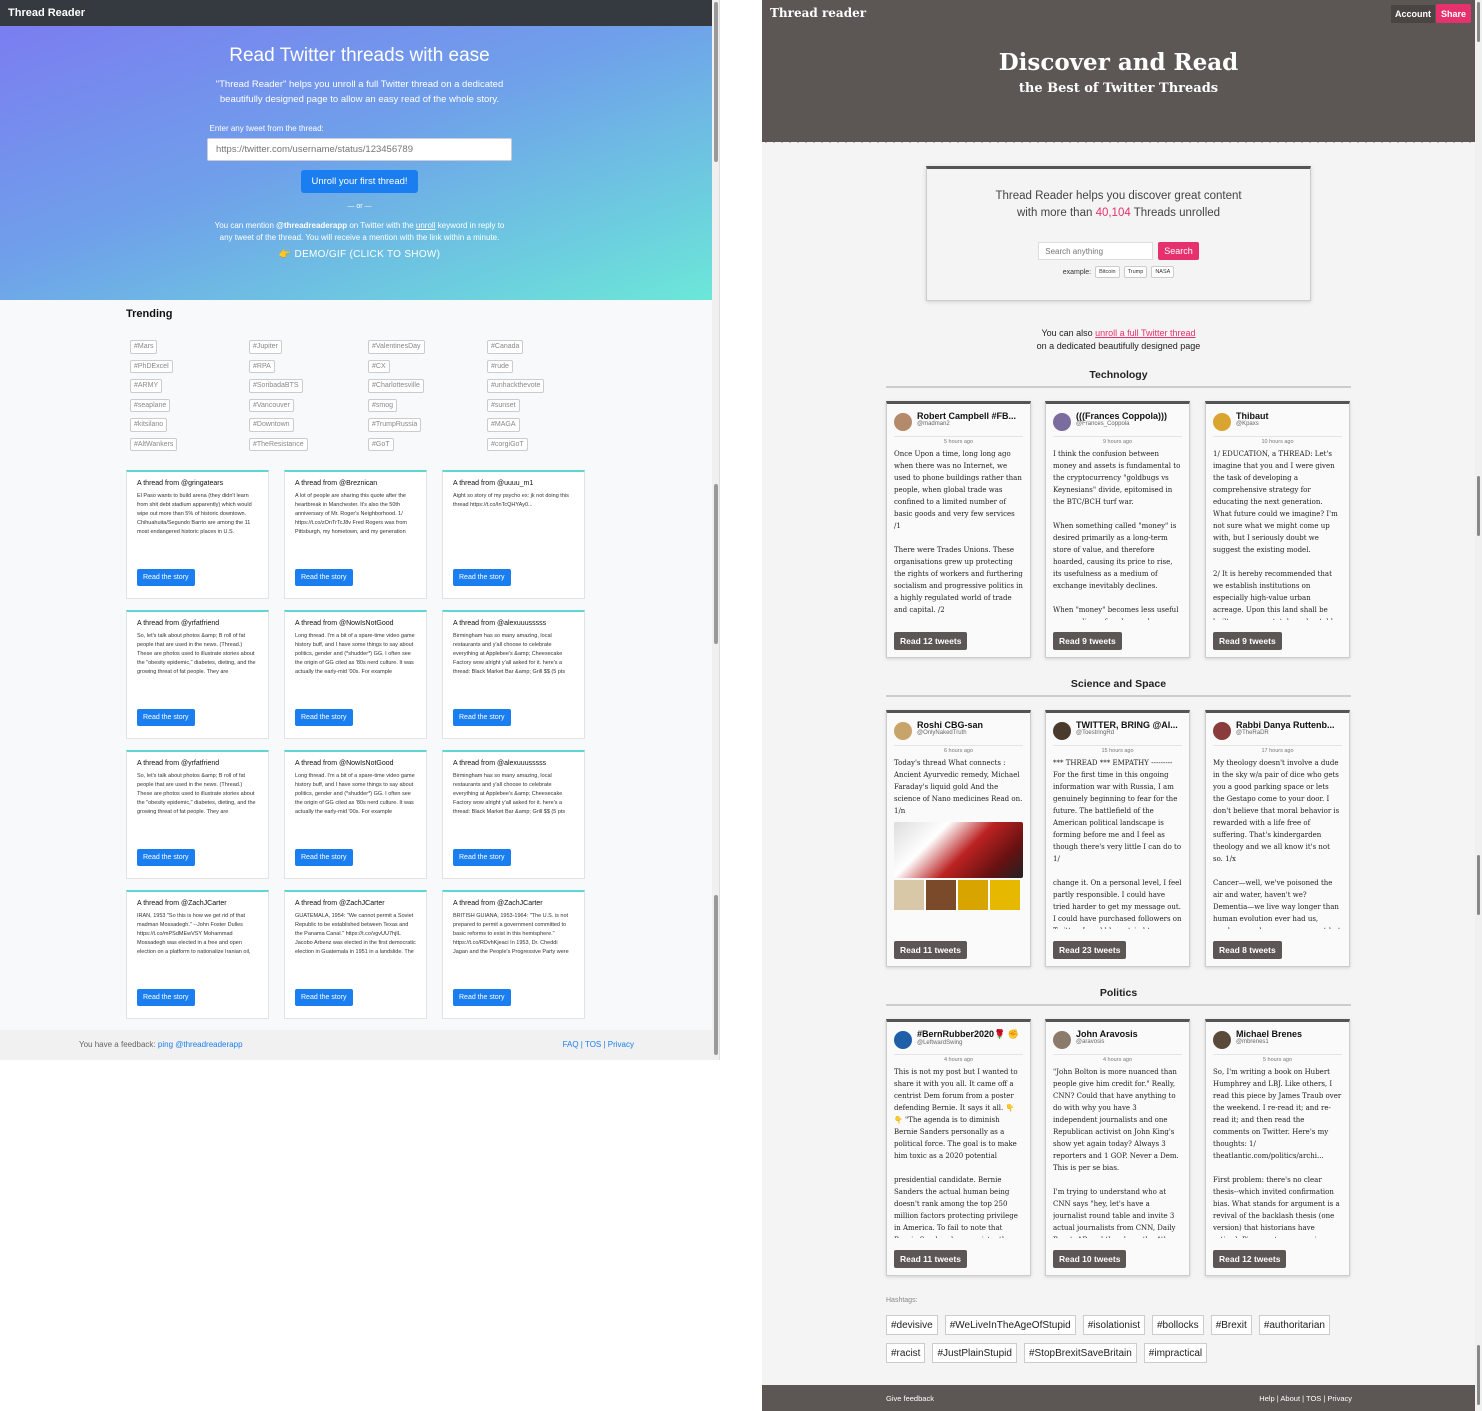 The width and height of the screenshot is (1482, 1411). I want to click on hashtag-chip: #devisive, so click(912, 1325).